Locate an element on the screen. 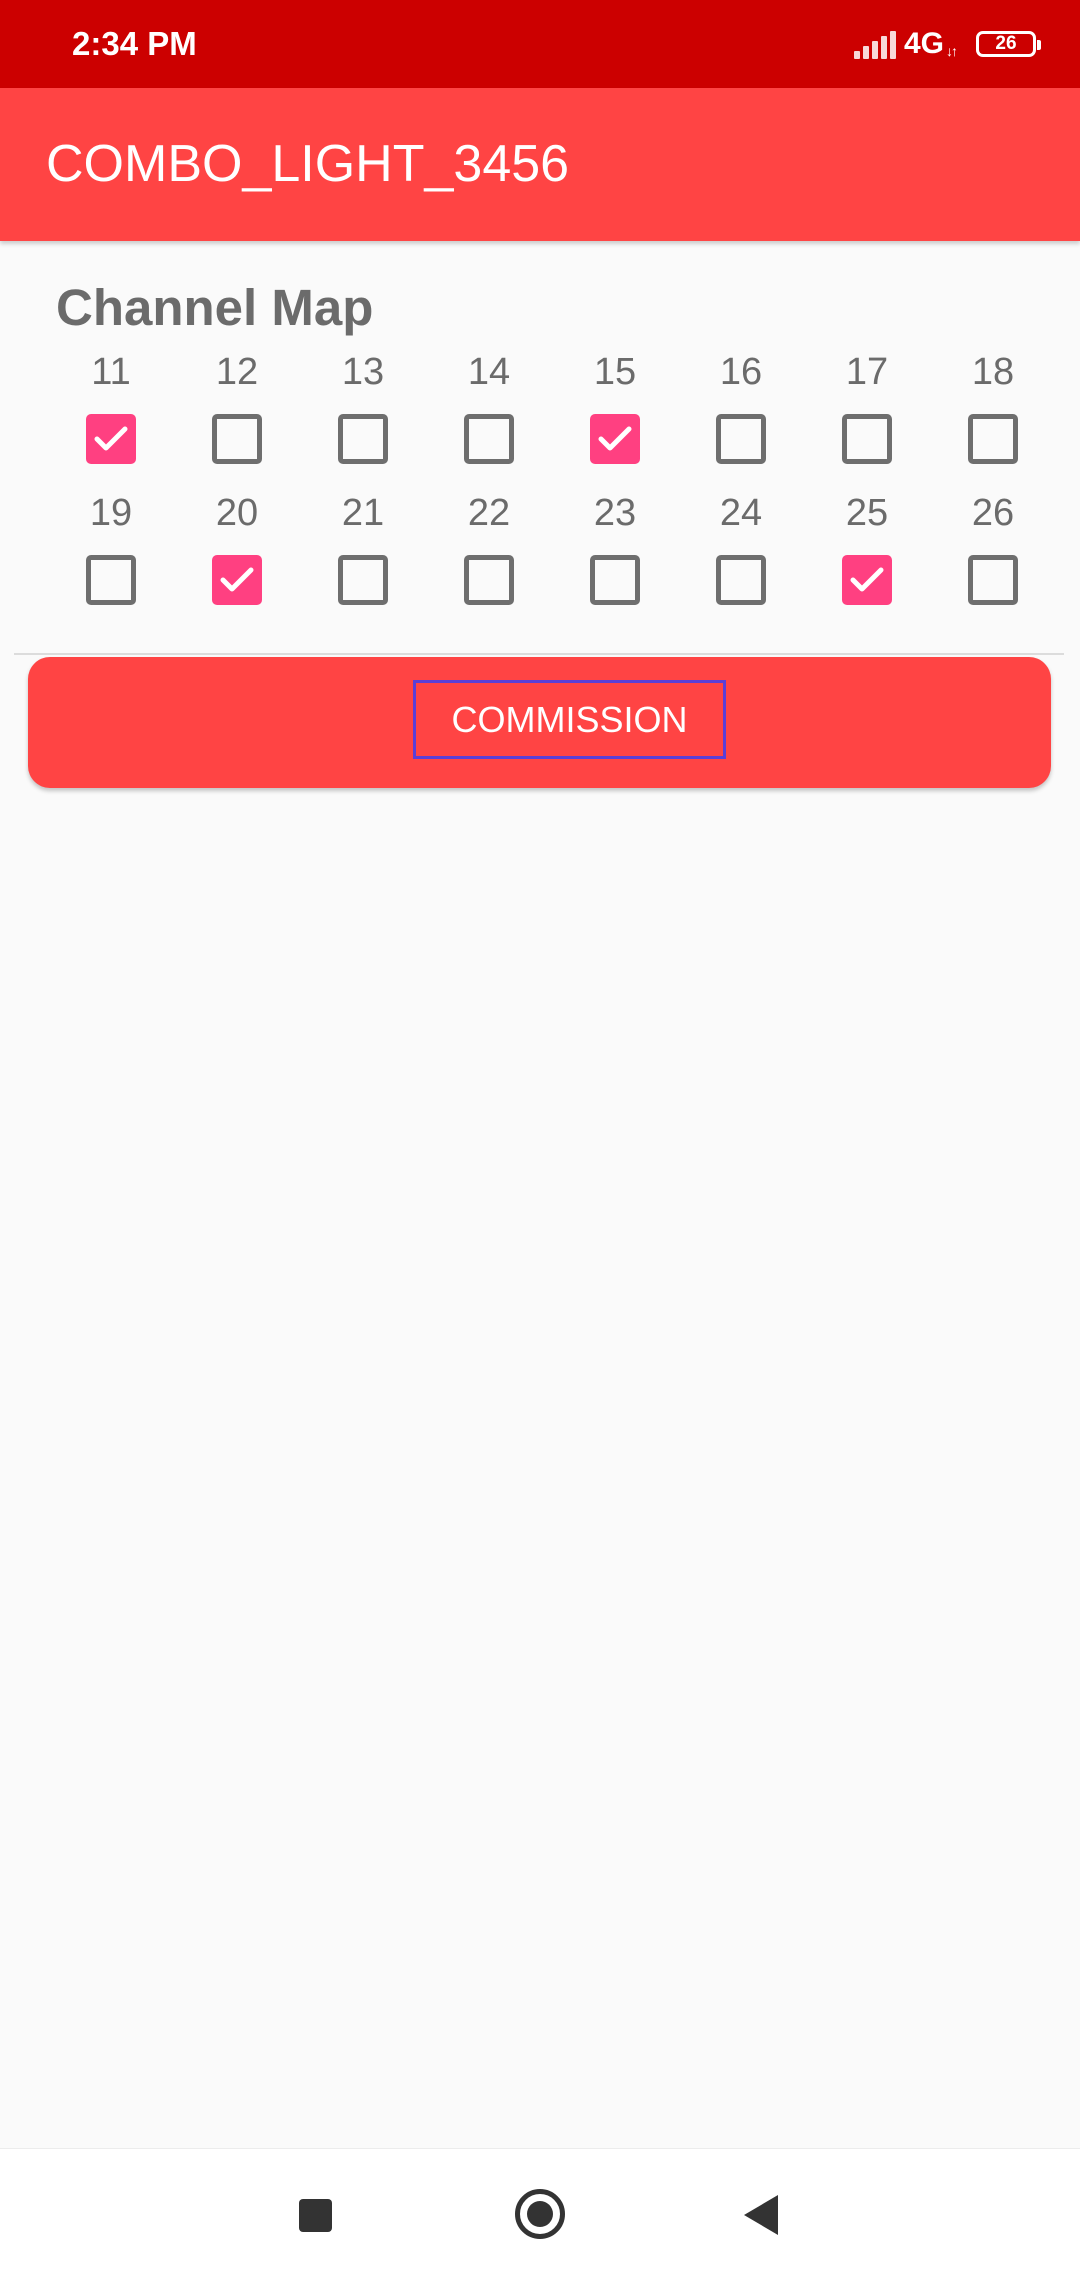  channel-item: 11 is located at coordinates (111, 412).